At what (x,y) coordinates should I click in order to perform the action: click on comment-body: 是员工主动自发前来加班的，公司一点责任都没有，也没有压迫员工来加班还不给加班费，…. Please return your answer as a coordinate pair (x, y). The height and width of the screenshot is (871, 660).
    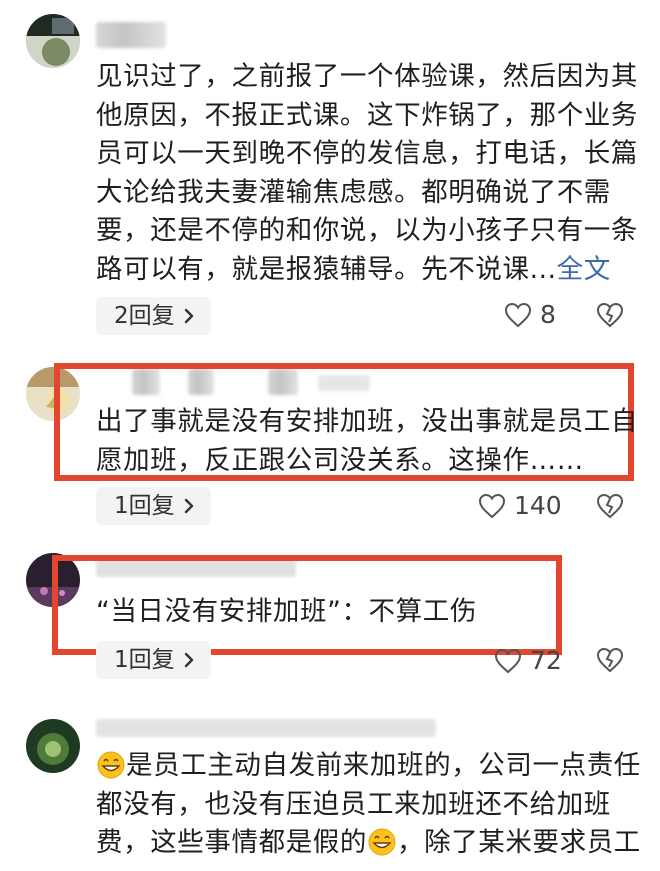
    Looking at the image, I should click on (368, 804).